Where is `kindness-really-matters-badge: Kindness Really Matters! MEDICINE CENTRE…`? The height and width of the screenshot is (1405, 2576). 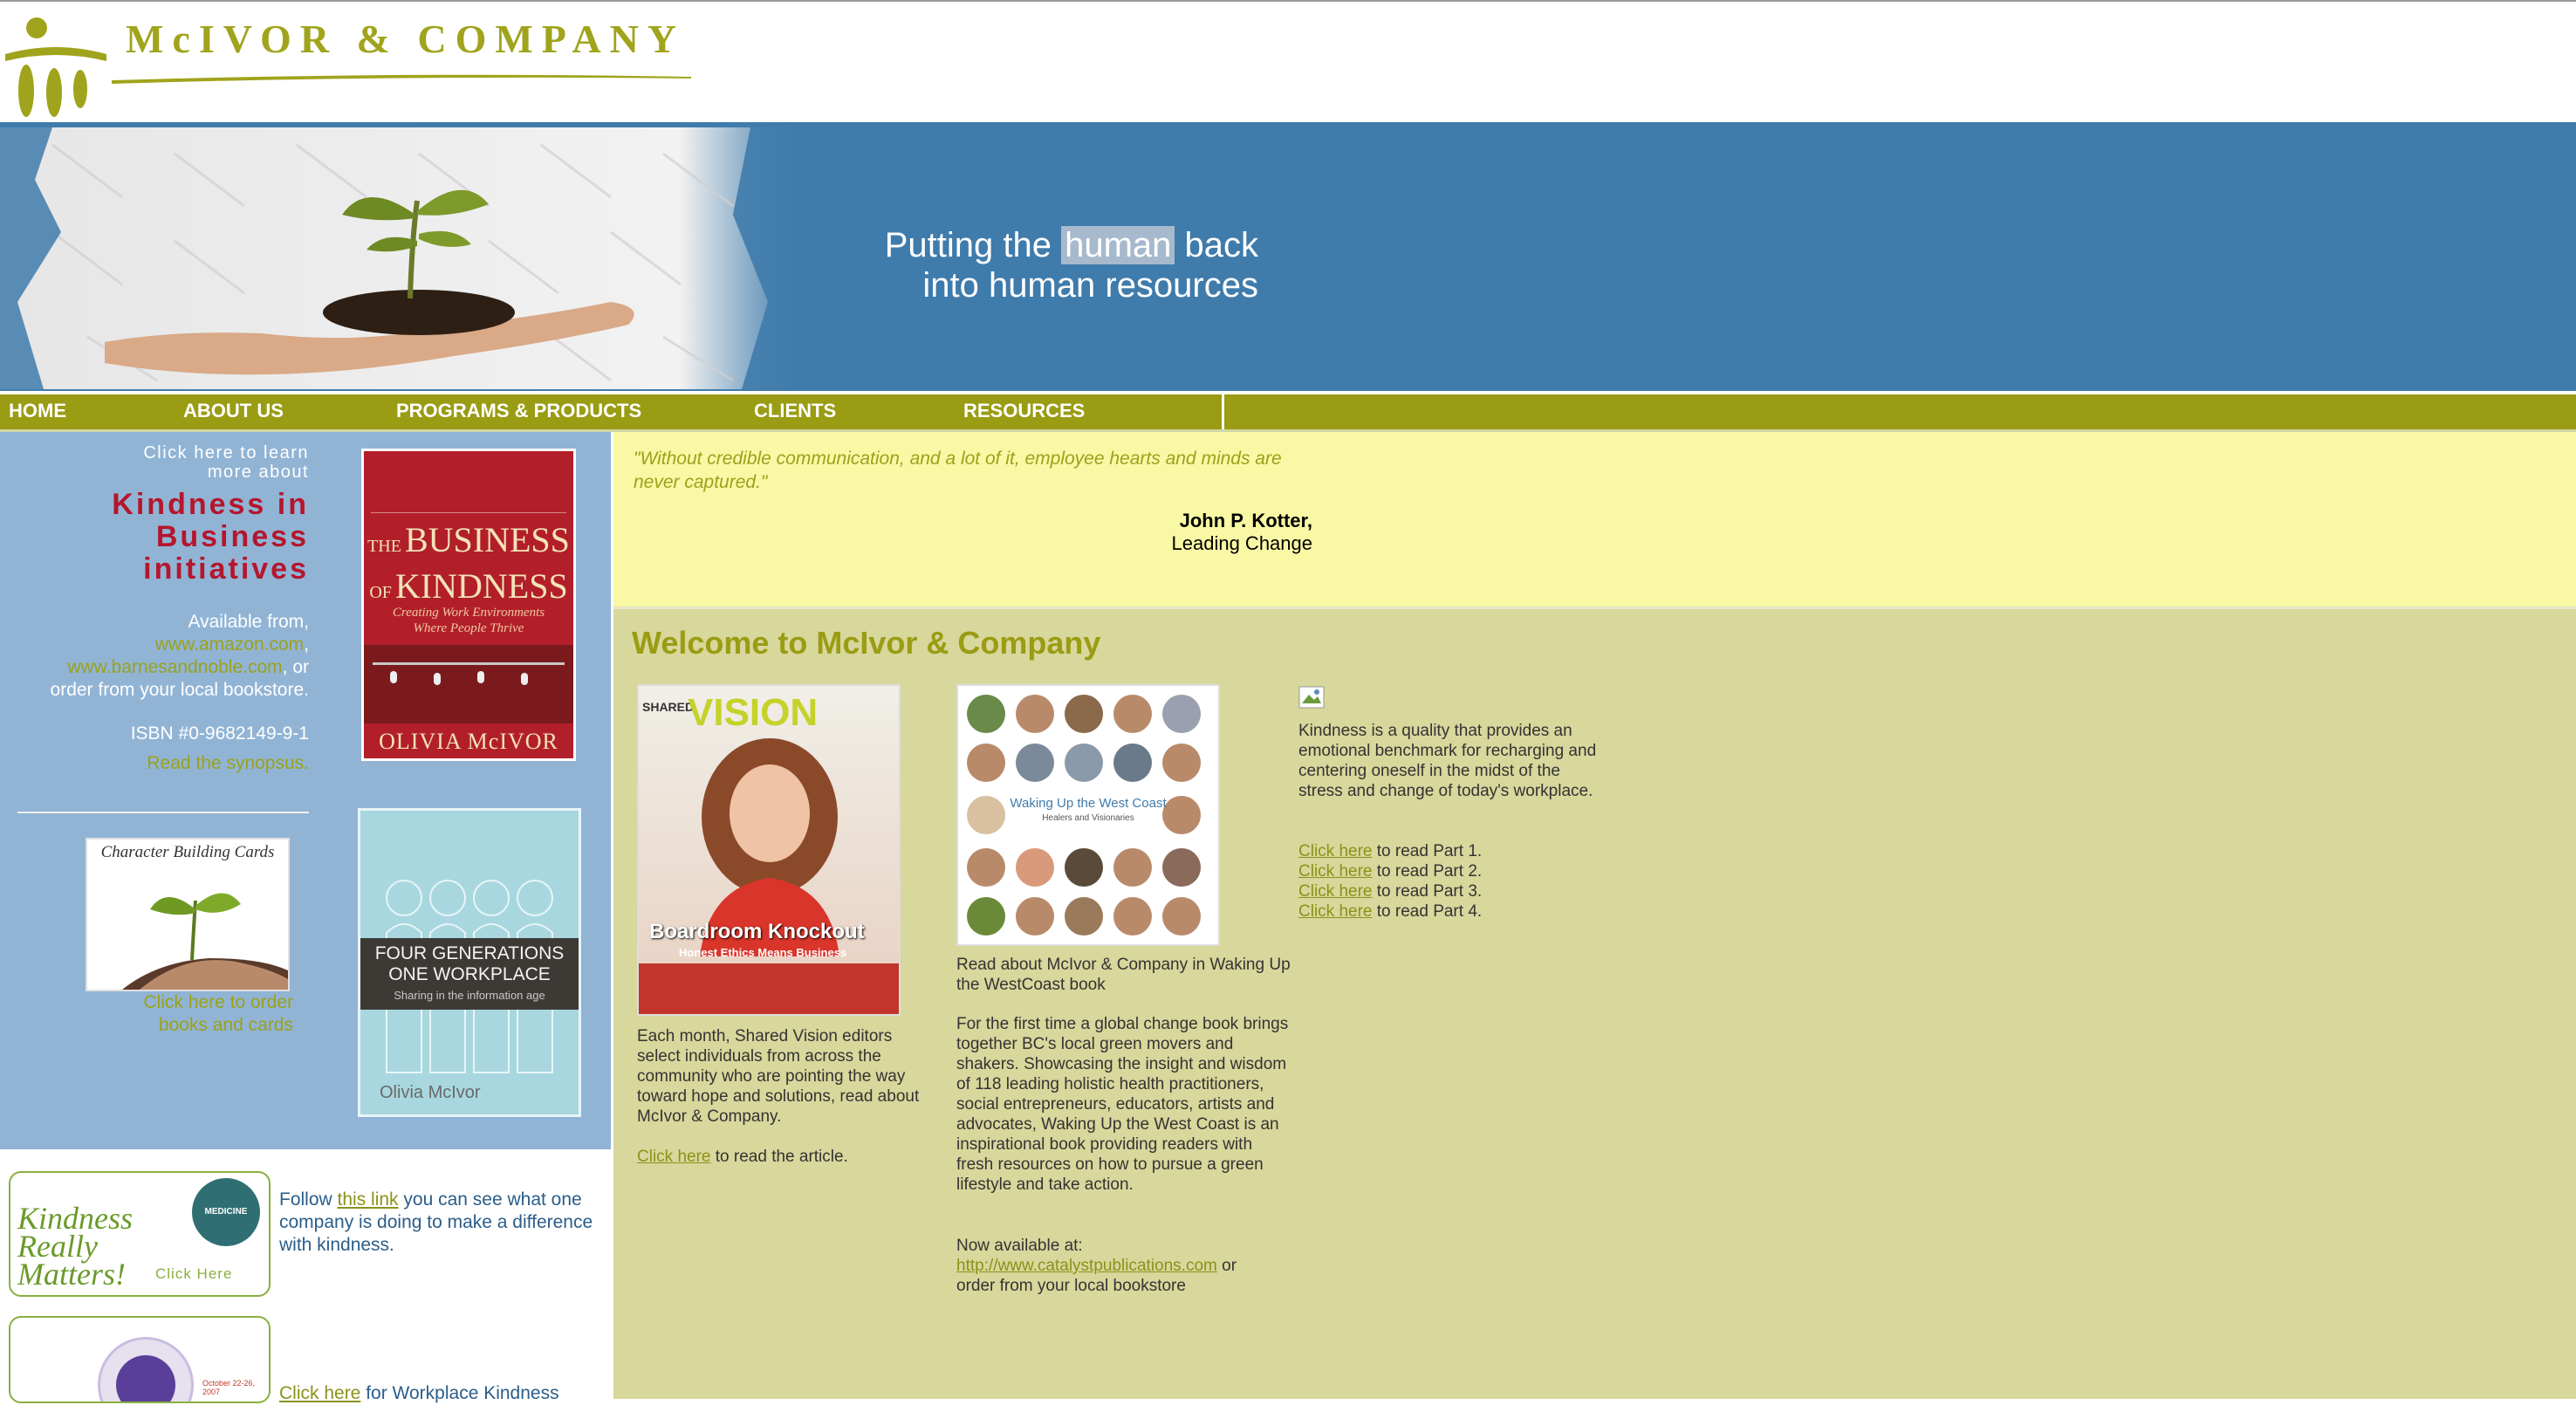
kindness-really-matters-badge: Kindness Really Matters! MEDICINE CENTRE… is located at coordinates (140, 1234).